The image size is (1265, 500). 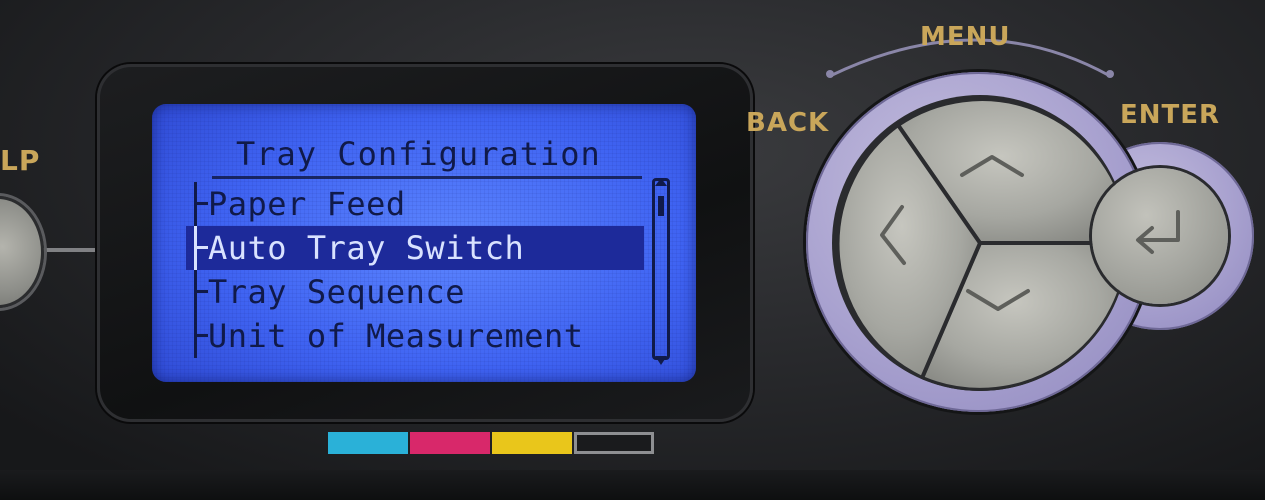 I want to click on lcd-menu-item-auto-tray-switch: Auto Tray Switch, so click(x=415, y=248).